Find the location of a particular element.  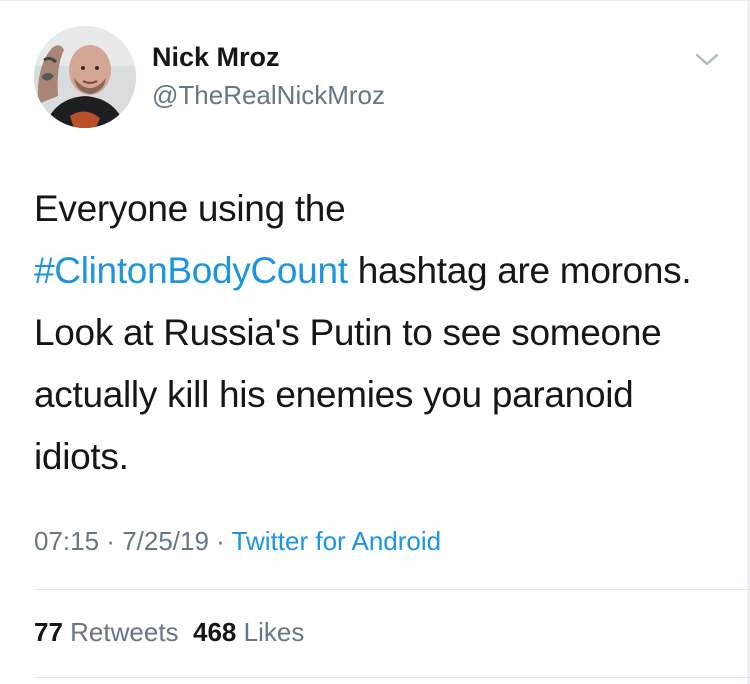

tweet-metadata: 07:15 · 7/25/19 · Twitter for Android is located at coordinates (237, 541).